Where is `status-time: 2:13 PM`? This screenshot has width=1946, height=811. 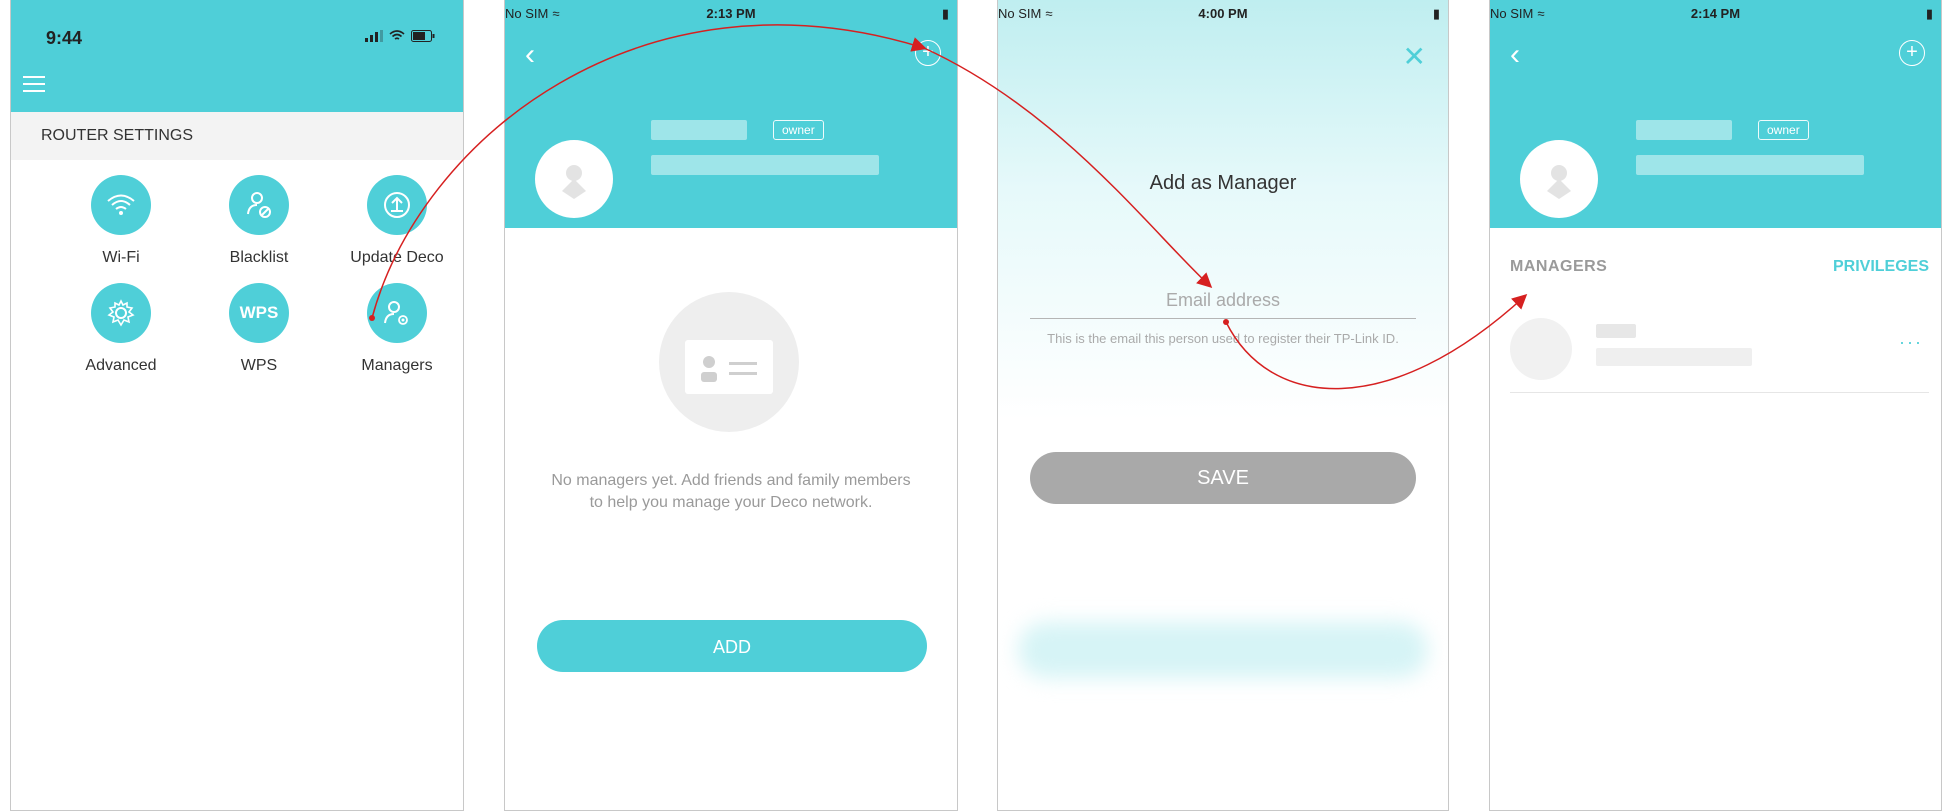 status-time: 2:13 PM is located at coordinates (731, 13).